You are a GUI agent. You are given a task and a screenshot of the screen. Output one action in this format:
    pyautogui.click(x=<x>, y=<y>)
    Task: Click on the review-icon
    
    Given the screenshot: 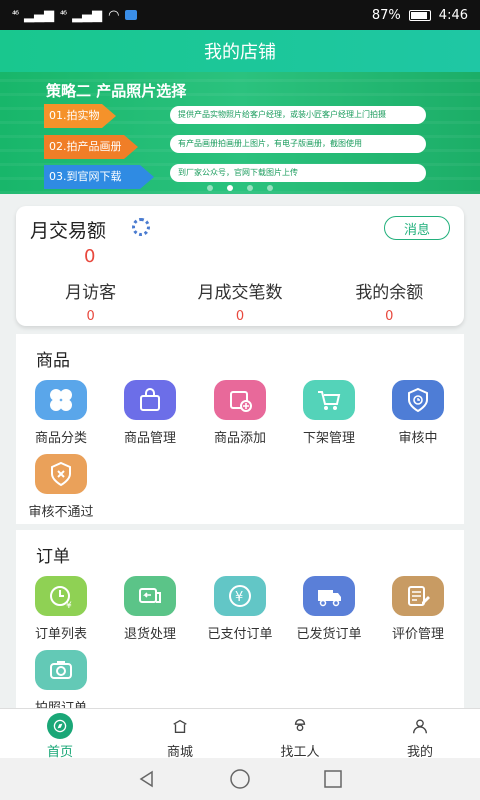 What is the action you would take?
    pyautogui.click(x=418, y=596)
    